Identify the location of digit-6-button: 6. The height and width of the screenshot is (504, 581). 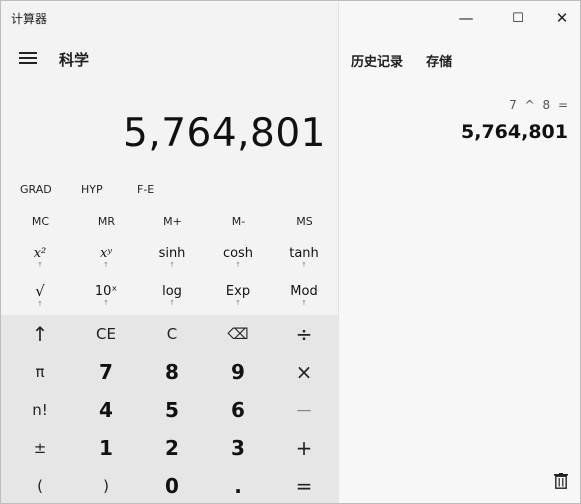
(238, 410).